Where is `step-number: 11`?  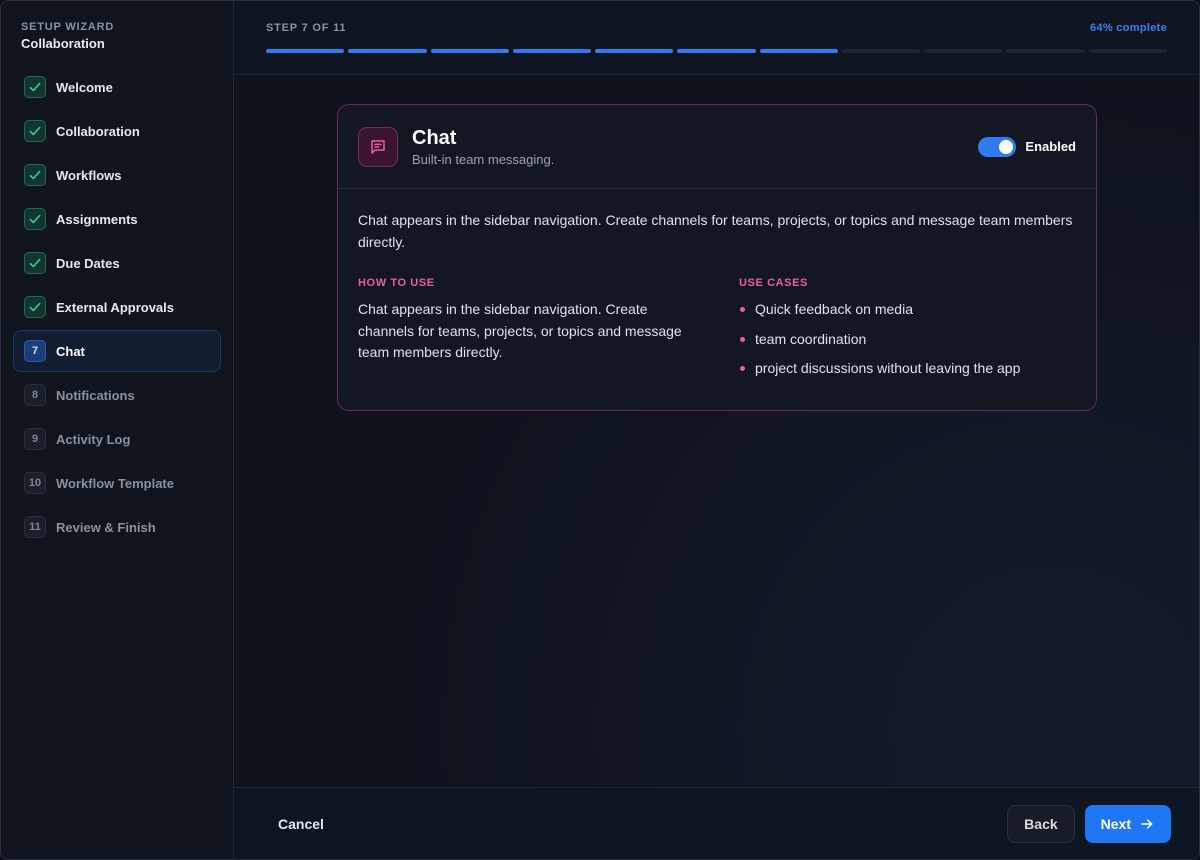 step-number: 11 is located at coordinates (35, 527).